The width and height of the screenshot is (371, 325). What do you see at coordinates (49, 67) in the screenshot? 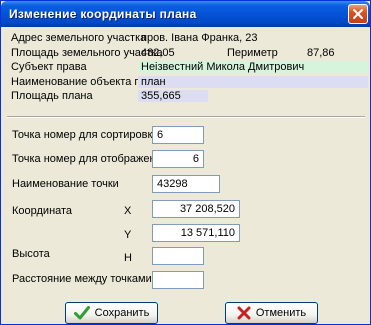
I see `subject-label: Субъект права` at bounding box center [49, 67].